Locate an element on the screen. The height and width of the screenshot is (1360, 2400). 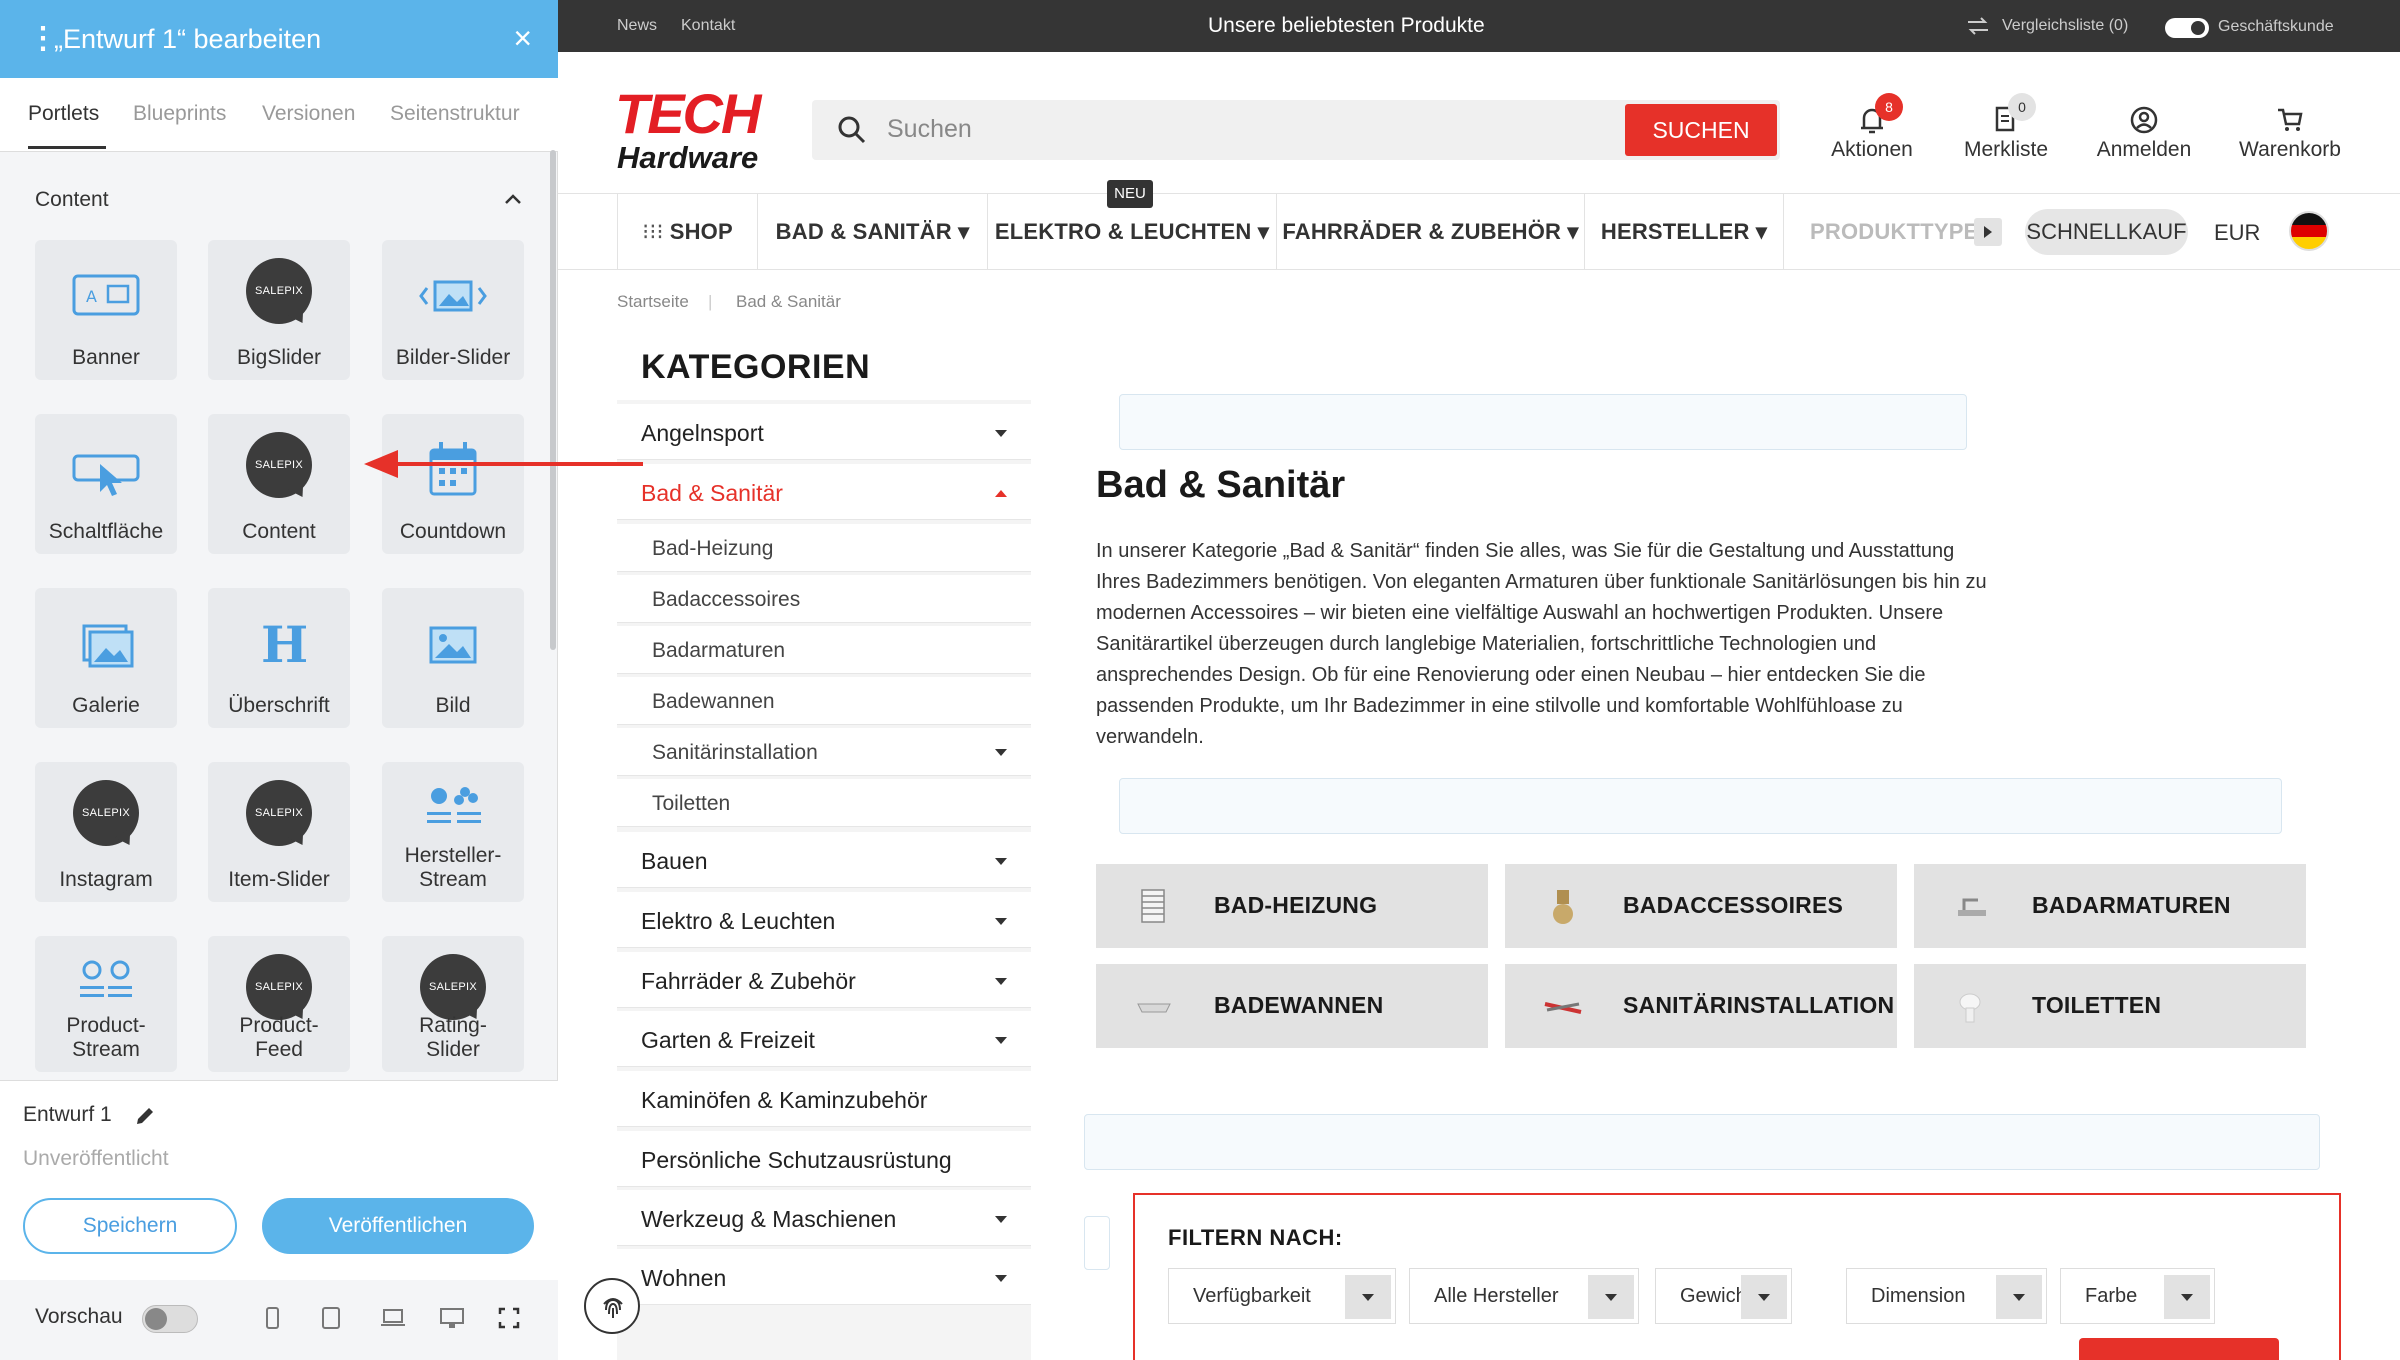
breadcrumb-home: Startseite is located at coordinates (653, 302).